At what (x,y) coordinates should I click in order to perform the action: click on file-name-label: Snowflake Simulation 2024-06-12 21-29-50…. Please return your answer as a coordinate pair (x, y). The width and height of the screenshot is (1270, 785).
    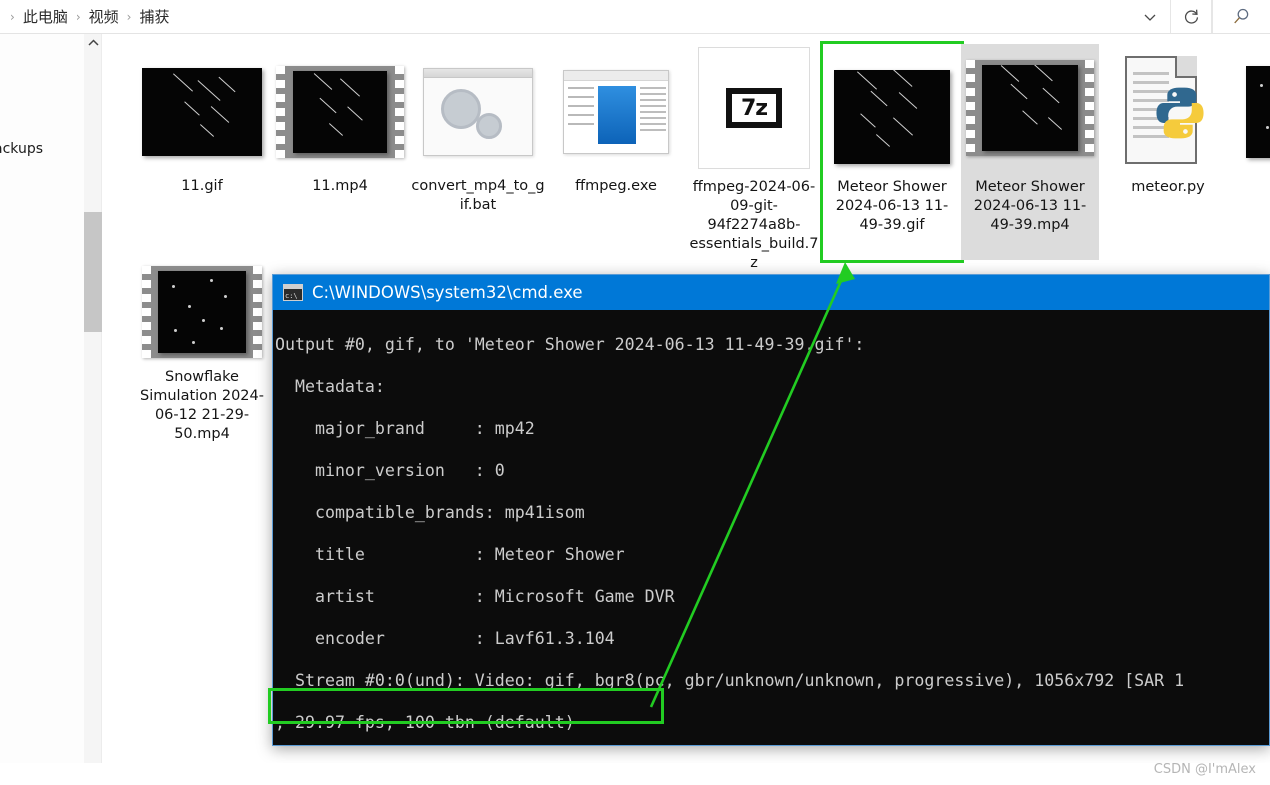
    Looking at the image, I should click on (202, 405).